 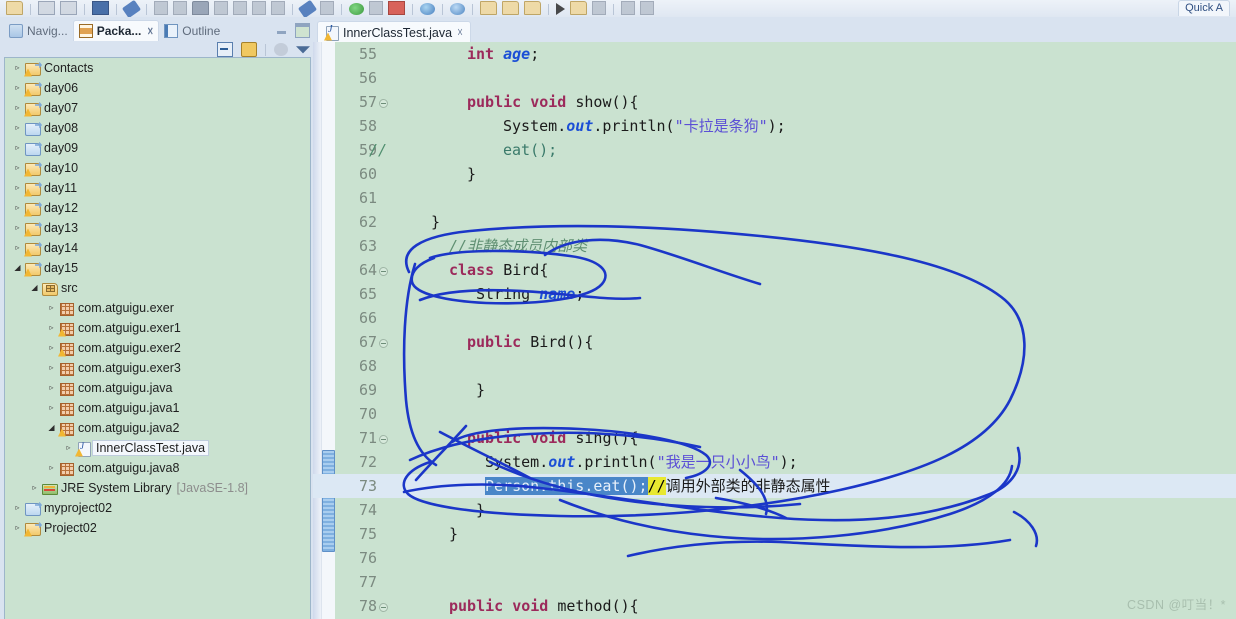 I want to click on dot-icon, so click(x=599, y=8).